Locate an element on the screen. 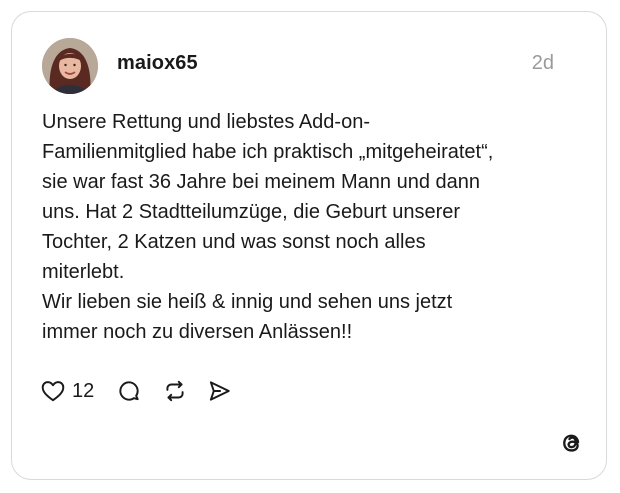 Image resolution: width=620 pixels, height=493 pixels. avatar is located at coordinates (70, 66).